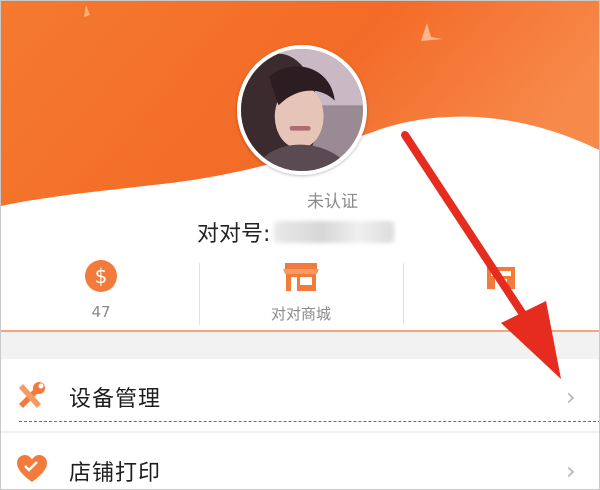 The width and height of the screenshot is (600, 490). I want to click on account-id-redacted, so click(334, 232).